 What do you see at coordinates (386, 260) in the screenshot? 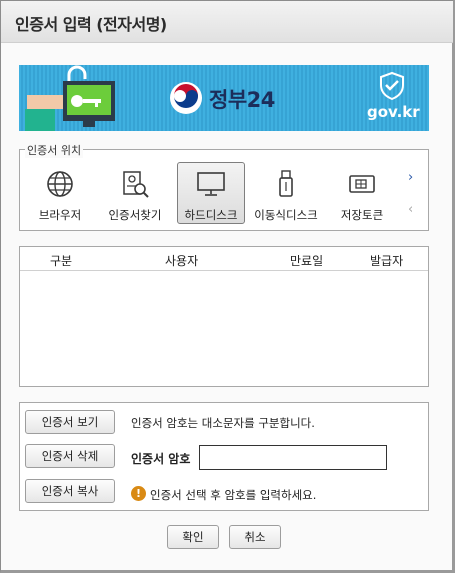
I see `column-header-issuer: 발급자` at bounding box center [386, 260].